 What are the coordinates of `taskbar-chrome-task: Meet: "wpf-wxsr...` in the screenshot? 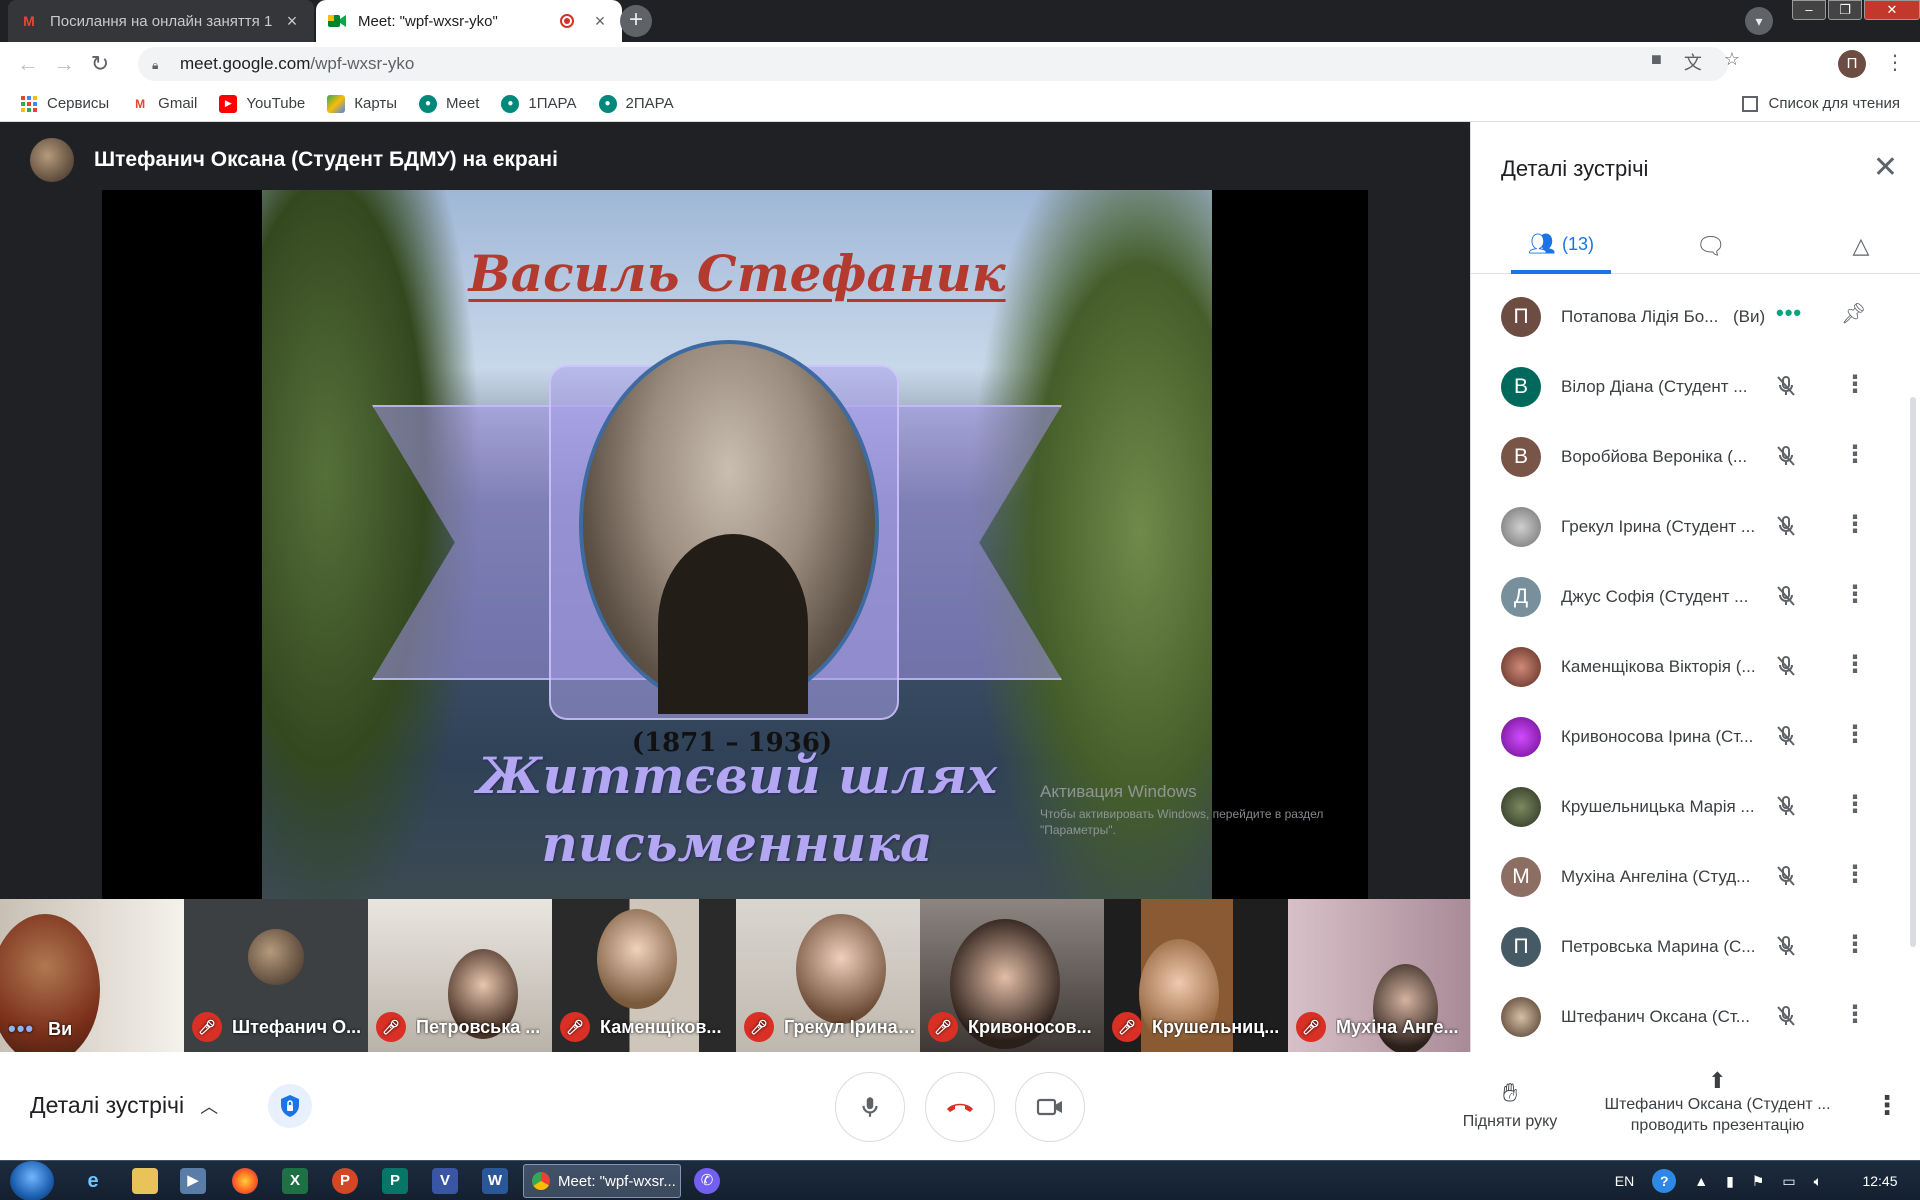 It's located at (602, 1181).